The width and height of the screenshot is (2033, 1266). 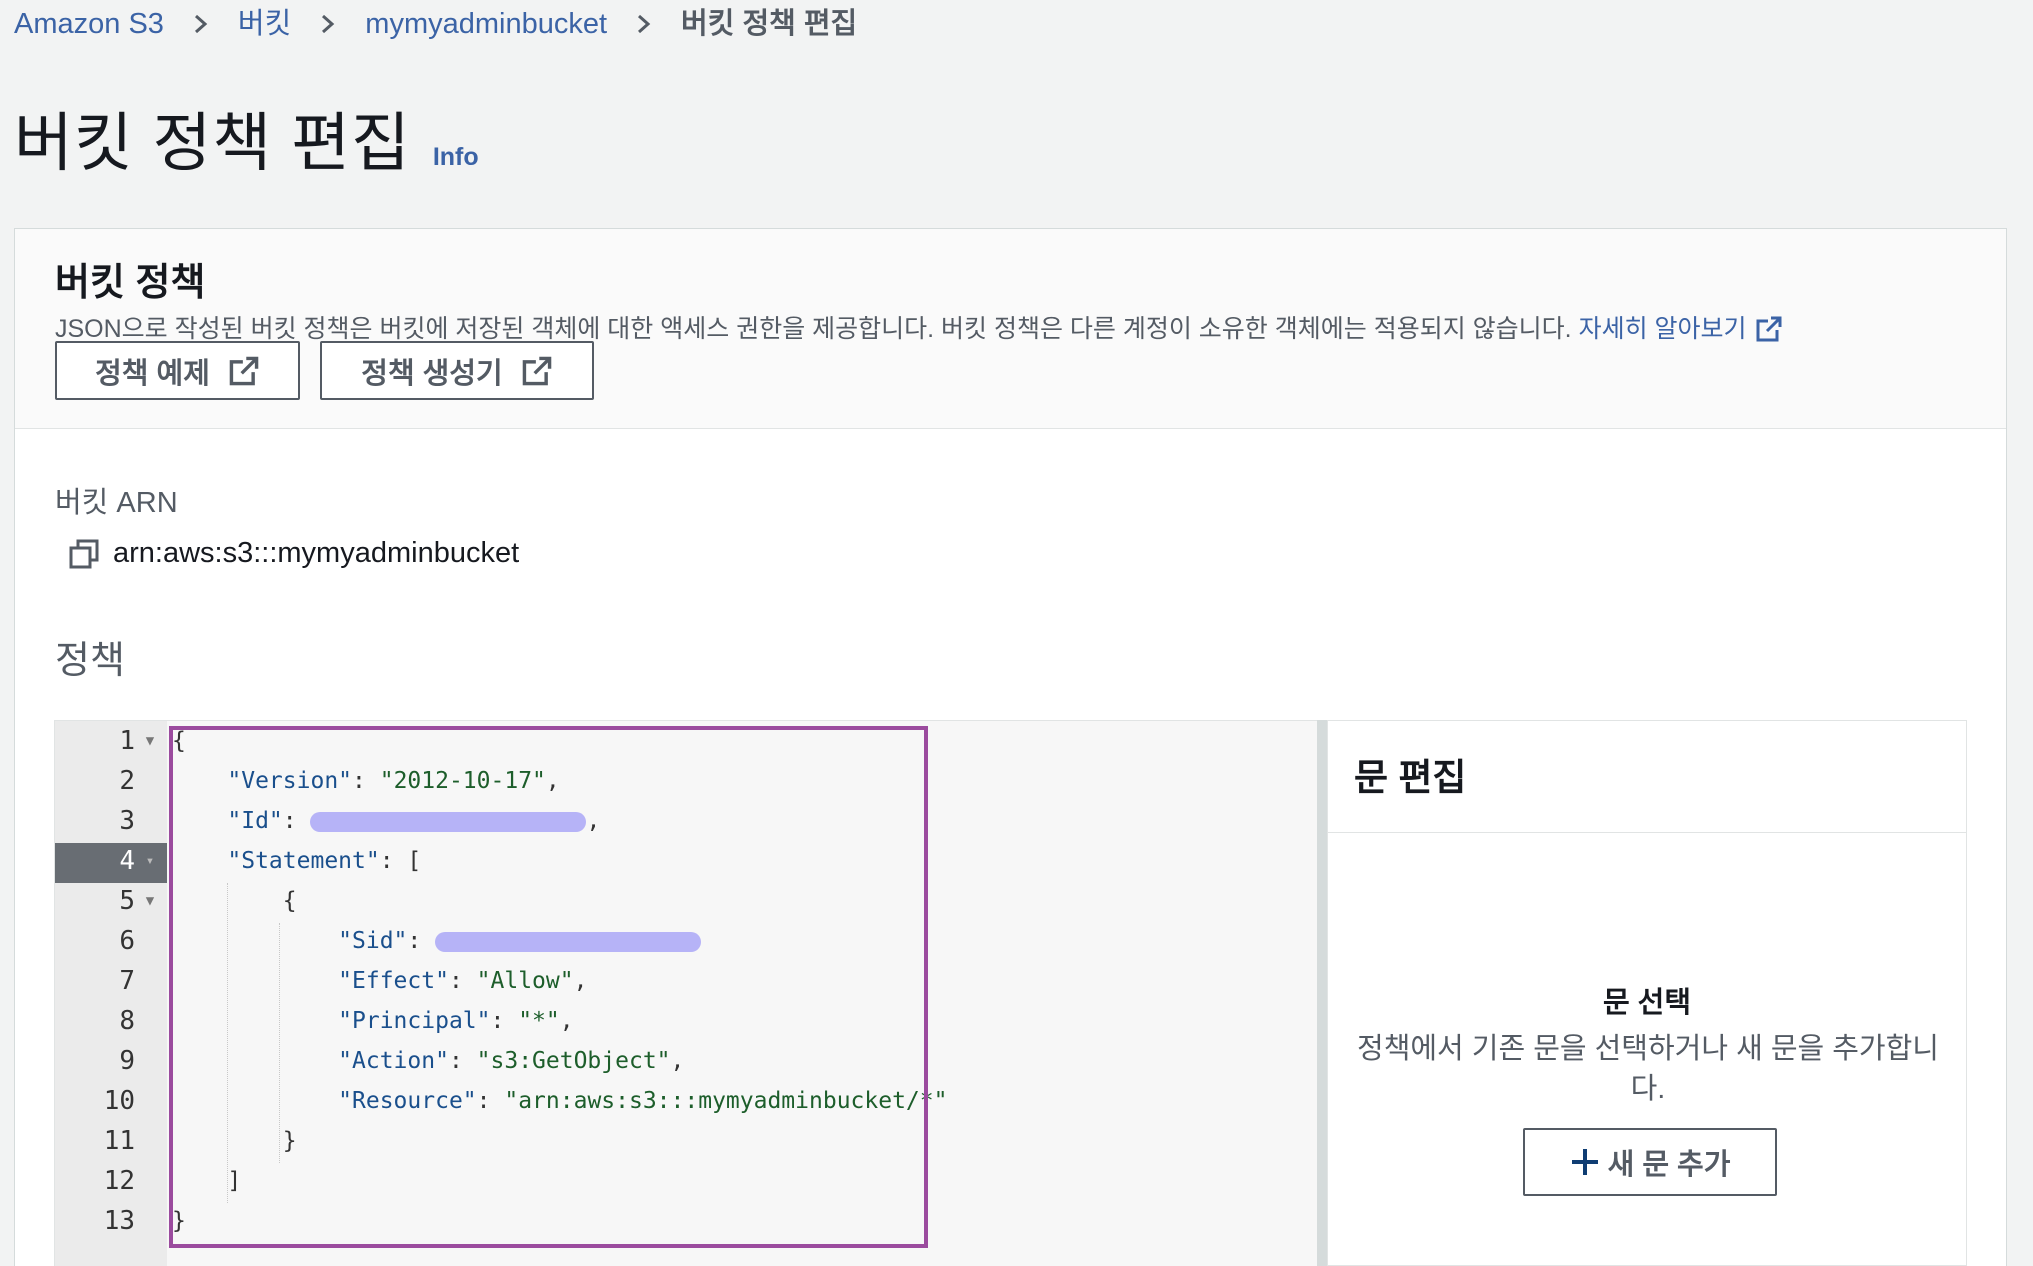 I want to click on info-link: Info, so click(x=456, y=157).